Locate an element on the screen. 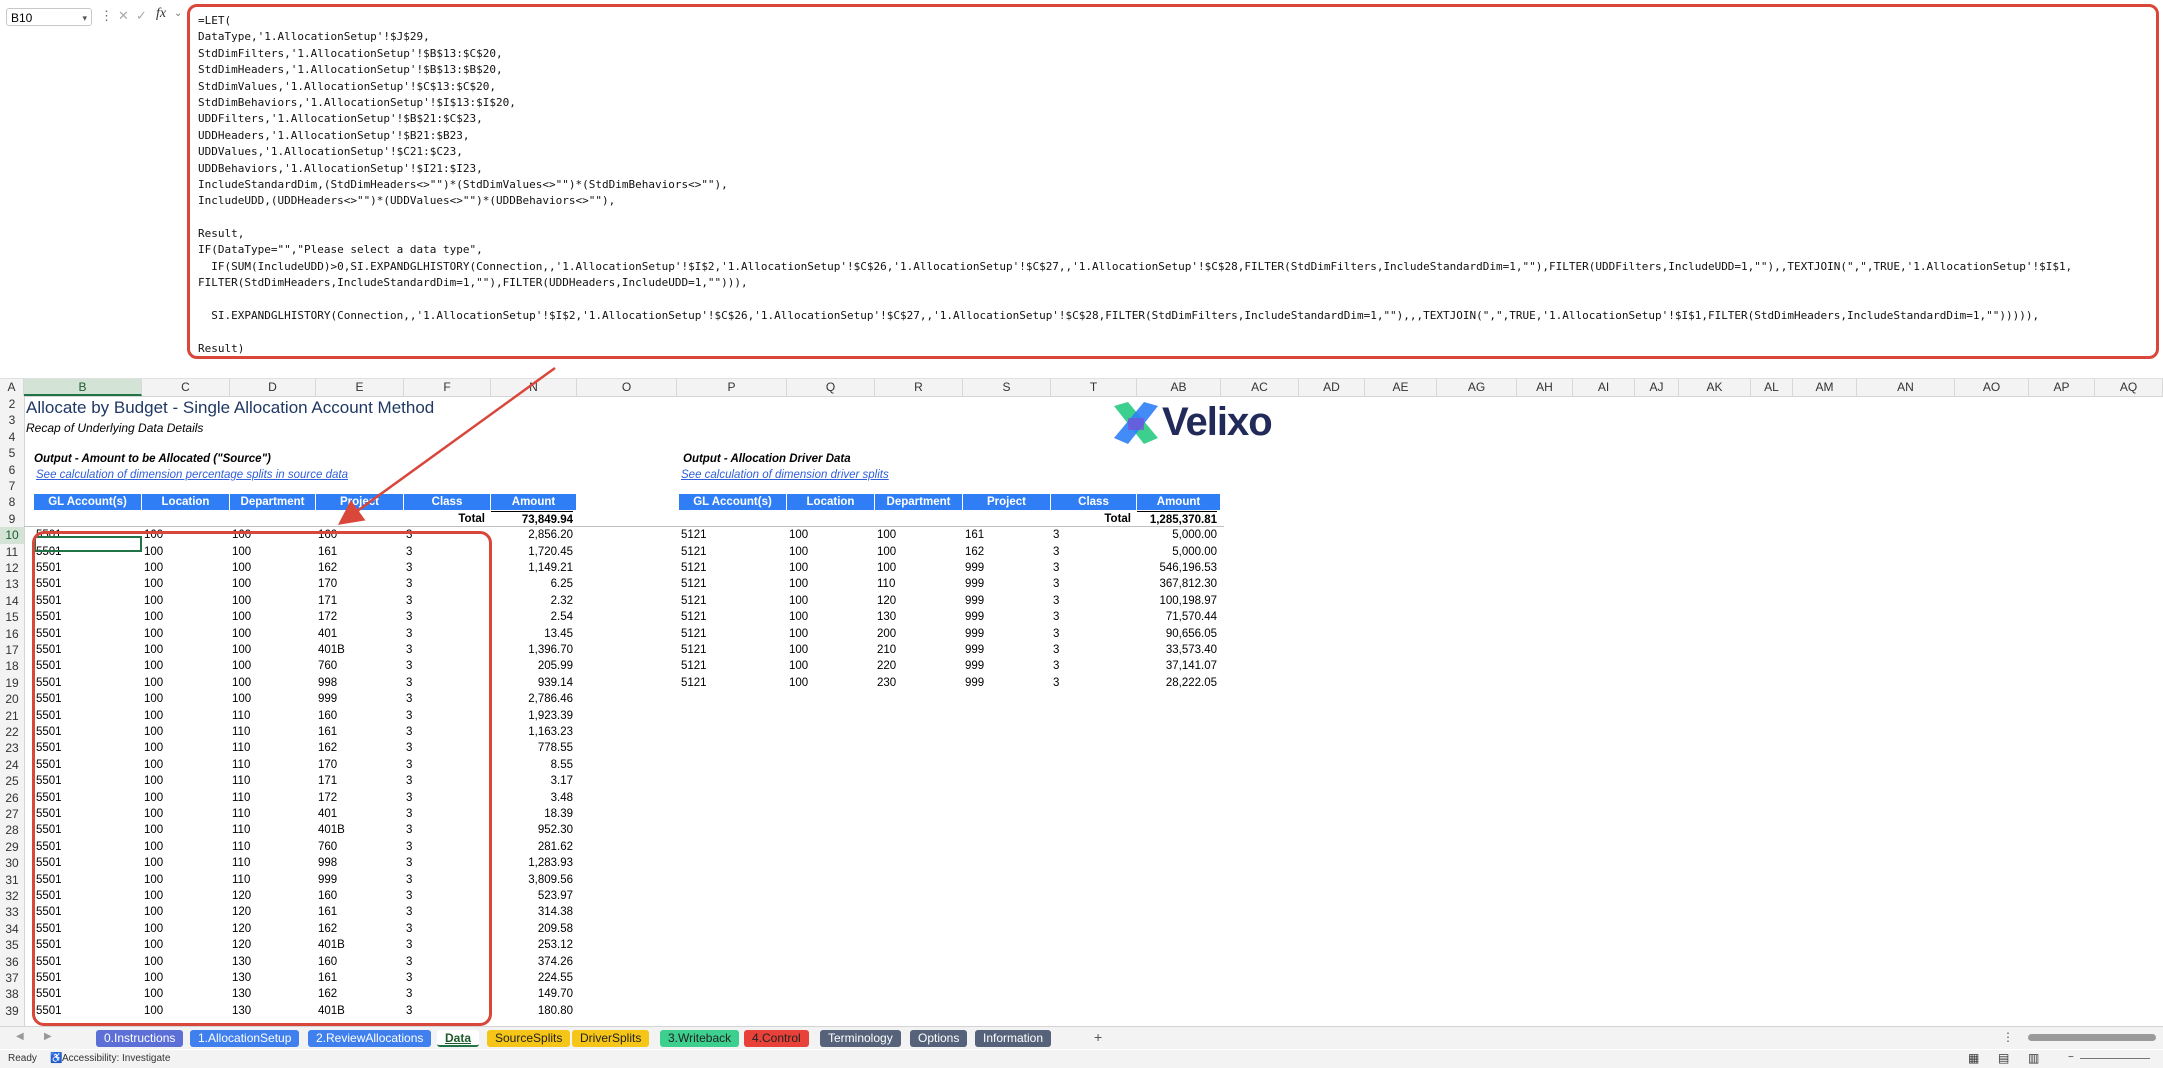  row-header-2: 2 is located at coordinates (12, 404).